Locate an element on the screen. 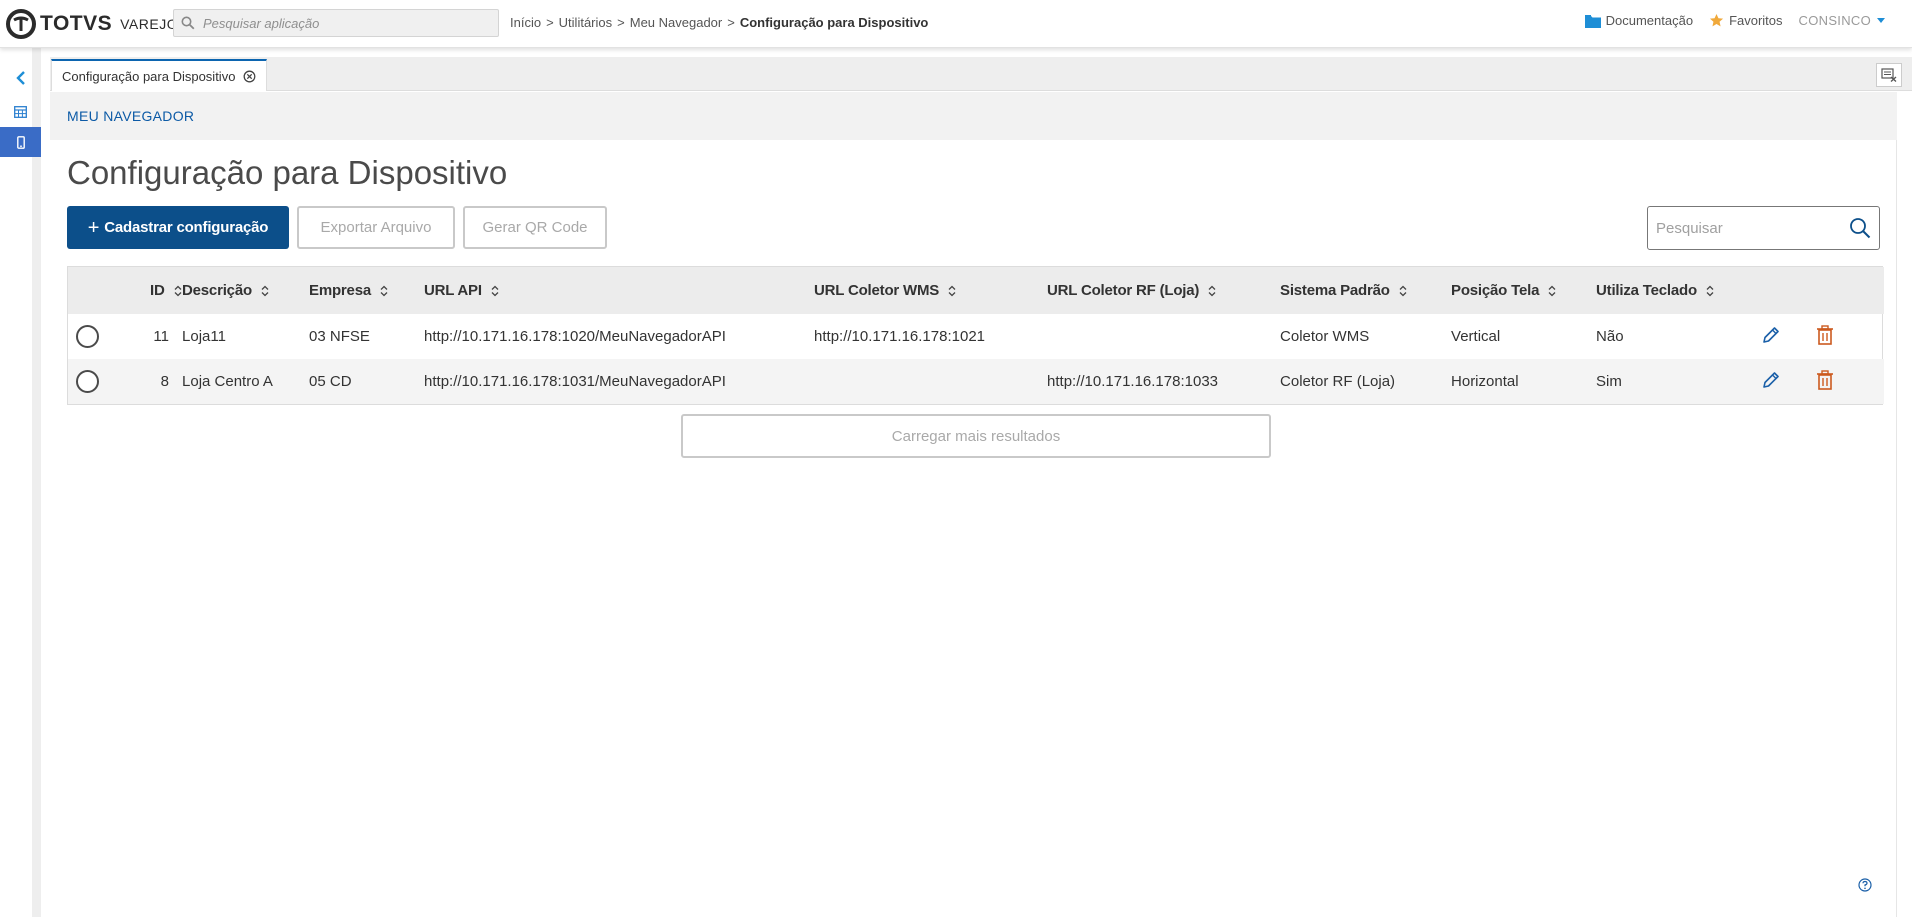 The image size is (1912, 917). section-title: MEU NAVEGADOR is located at coordinates (131, 116).